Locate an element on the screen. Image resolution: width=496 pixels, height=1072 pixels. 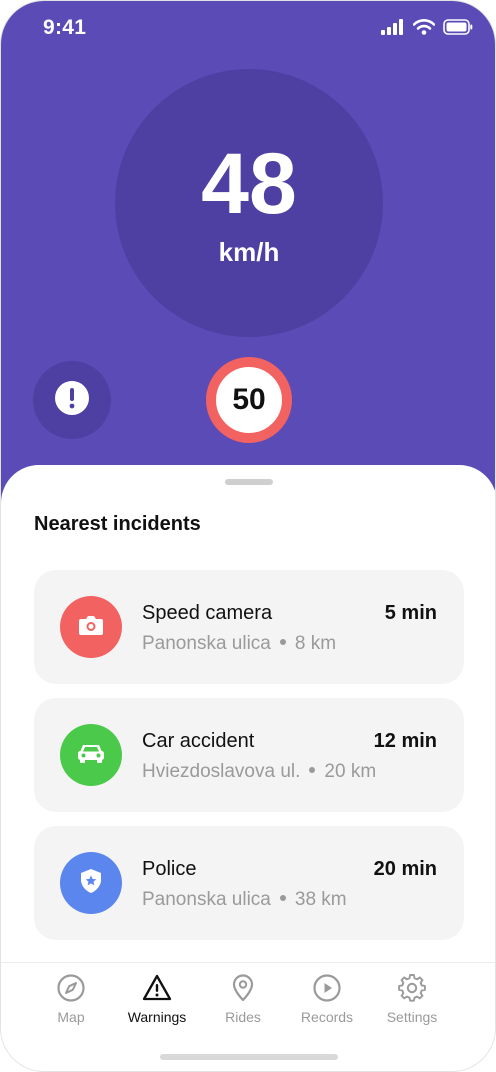
speed-limit-value: 50 is located at coordinates (249, 399).